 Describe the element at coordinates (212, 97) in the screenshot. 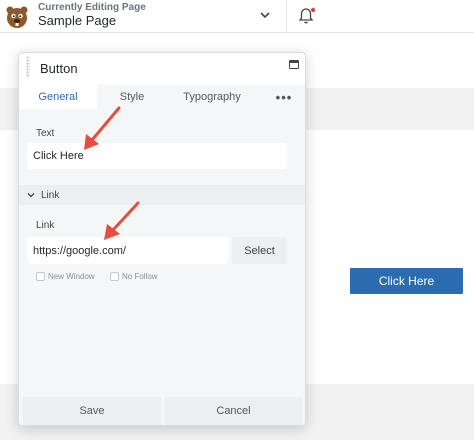

I see `tab-typography: Typography` at that location.